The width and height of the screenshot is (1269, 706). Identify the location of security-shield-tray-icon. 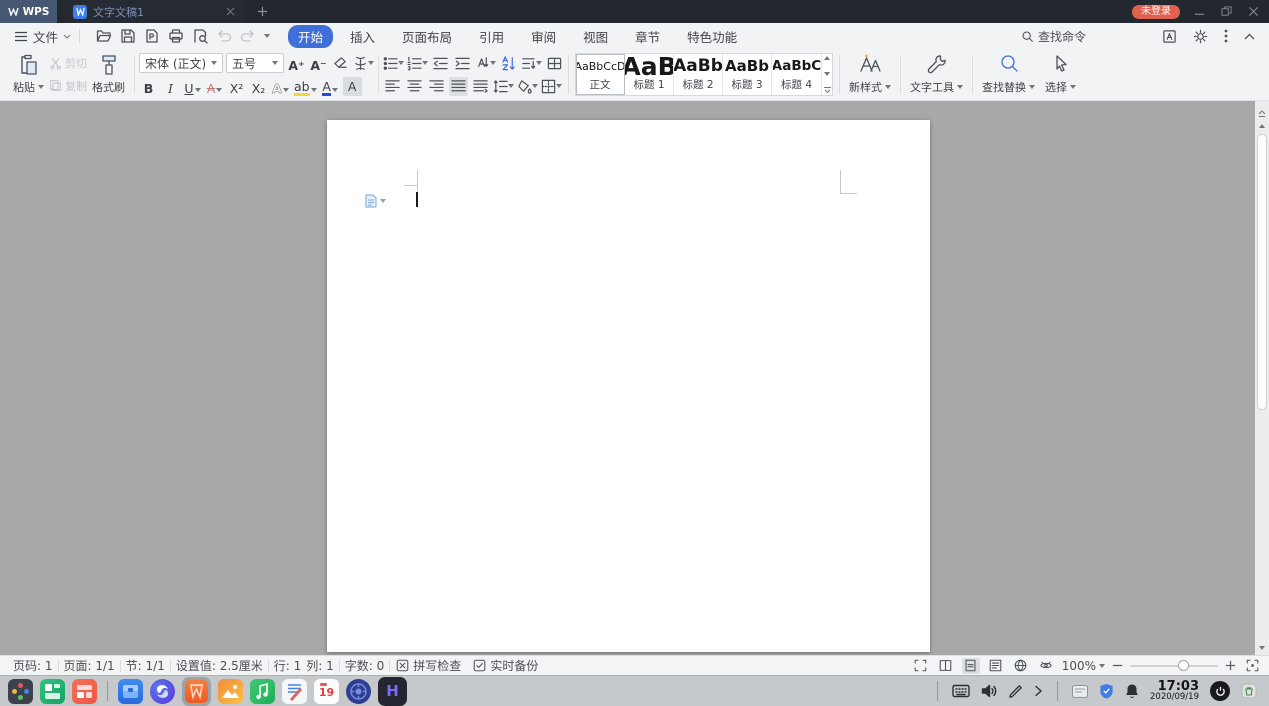
(1106, 691).